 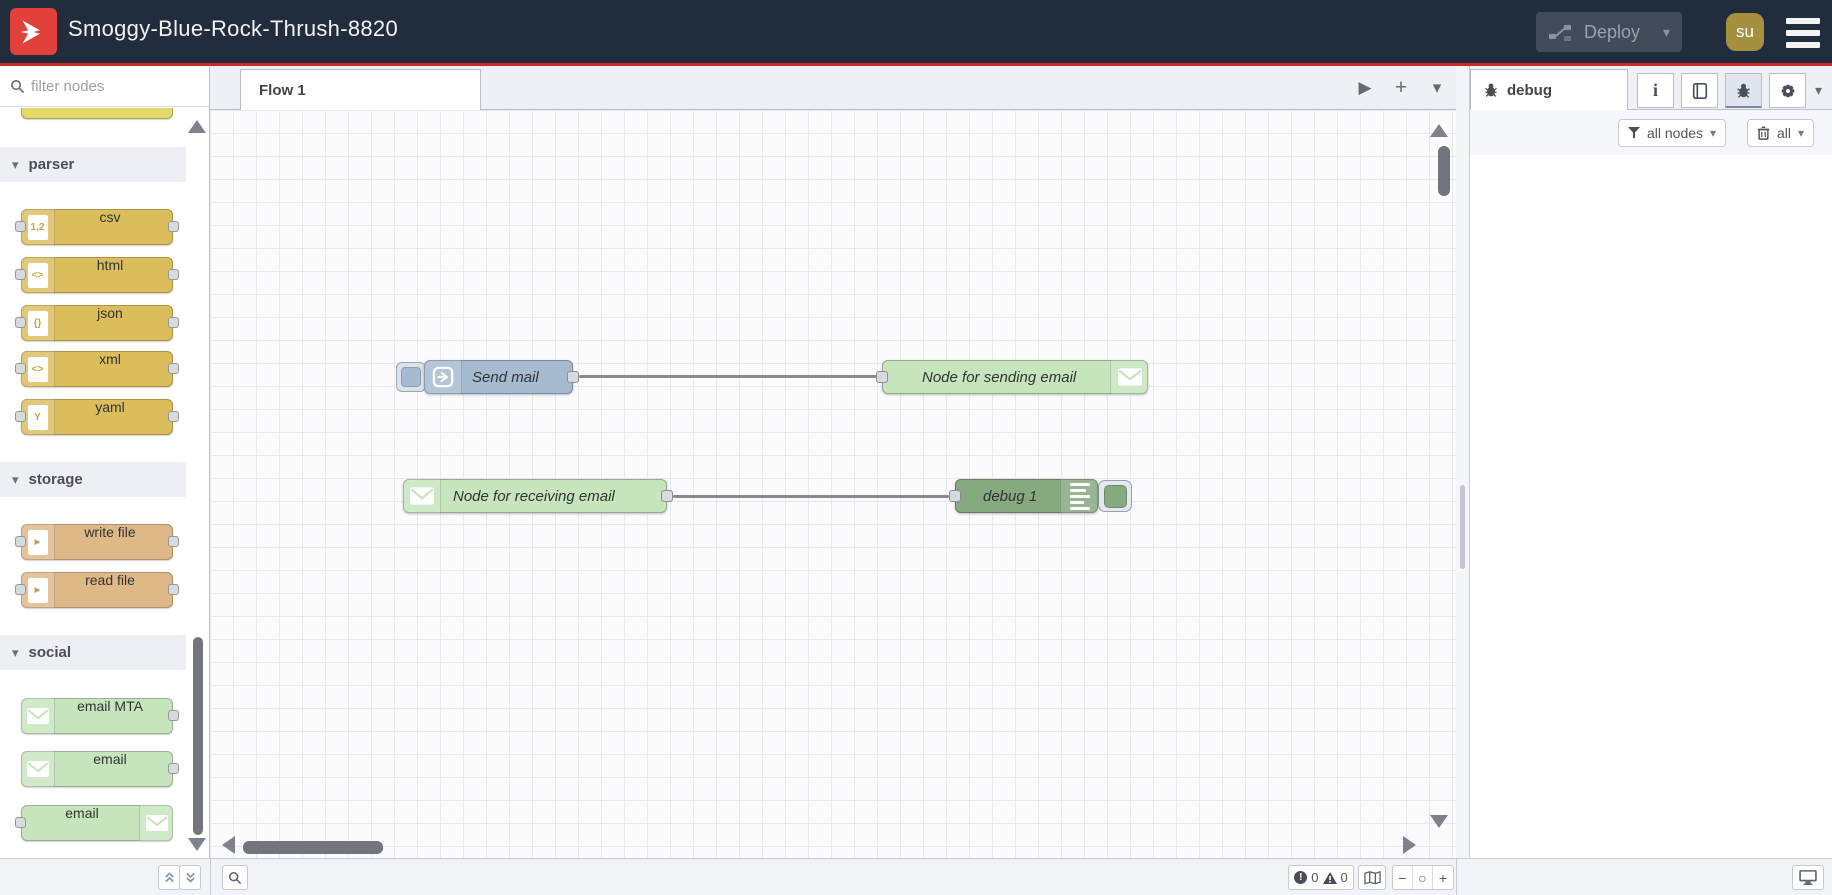 I want to click on debug-toggle-button, so click(x=1115, y=496).